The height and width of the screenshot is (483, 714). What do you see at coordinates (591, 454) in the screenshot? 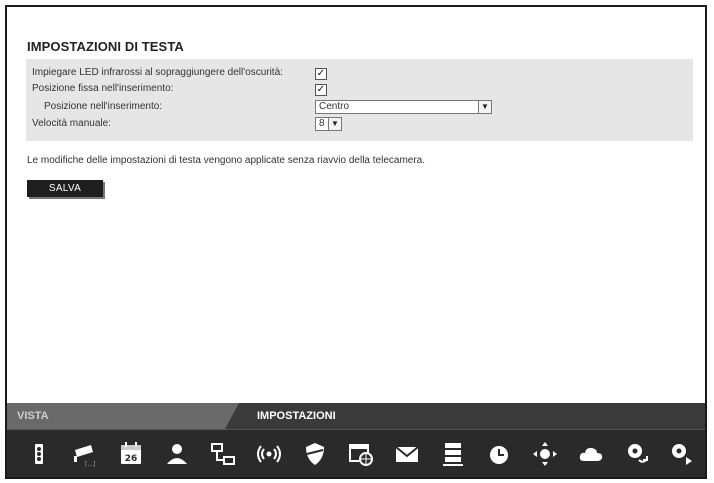
I see `cloud-icon` at bounding box center [591, 454].